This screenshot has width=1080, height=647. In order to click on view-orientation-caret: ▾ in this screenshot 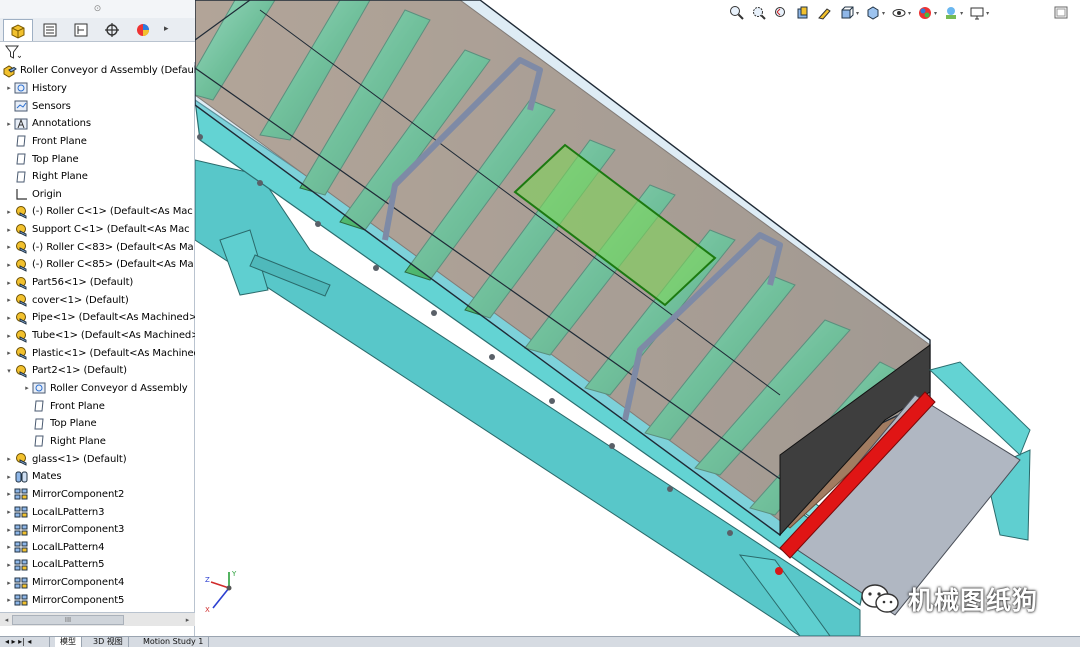, I will do `click(857, 13)`.